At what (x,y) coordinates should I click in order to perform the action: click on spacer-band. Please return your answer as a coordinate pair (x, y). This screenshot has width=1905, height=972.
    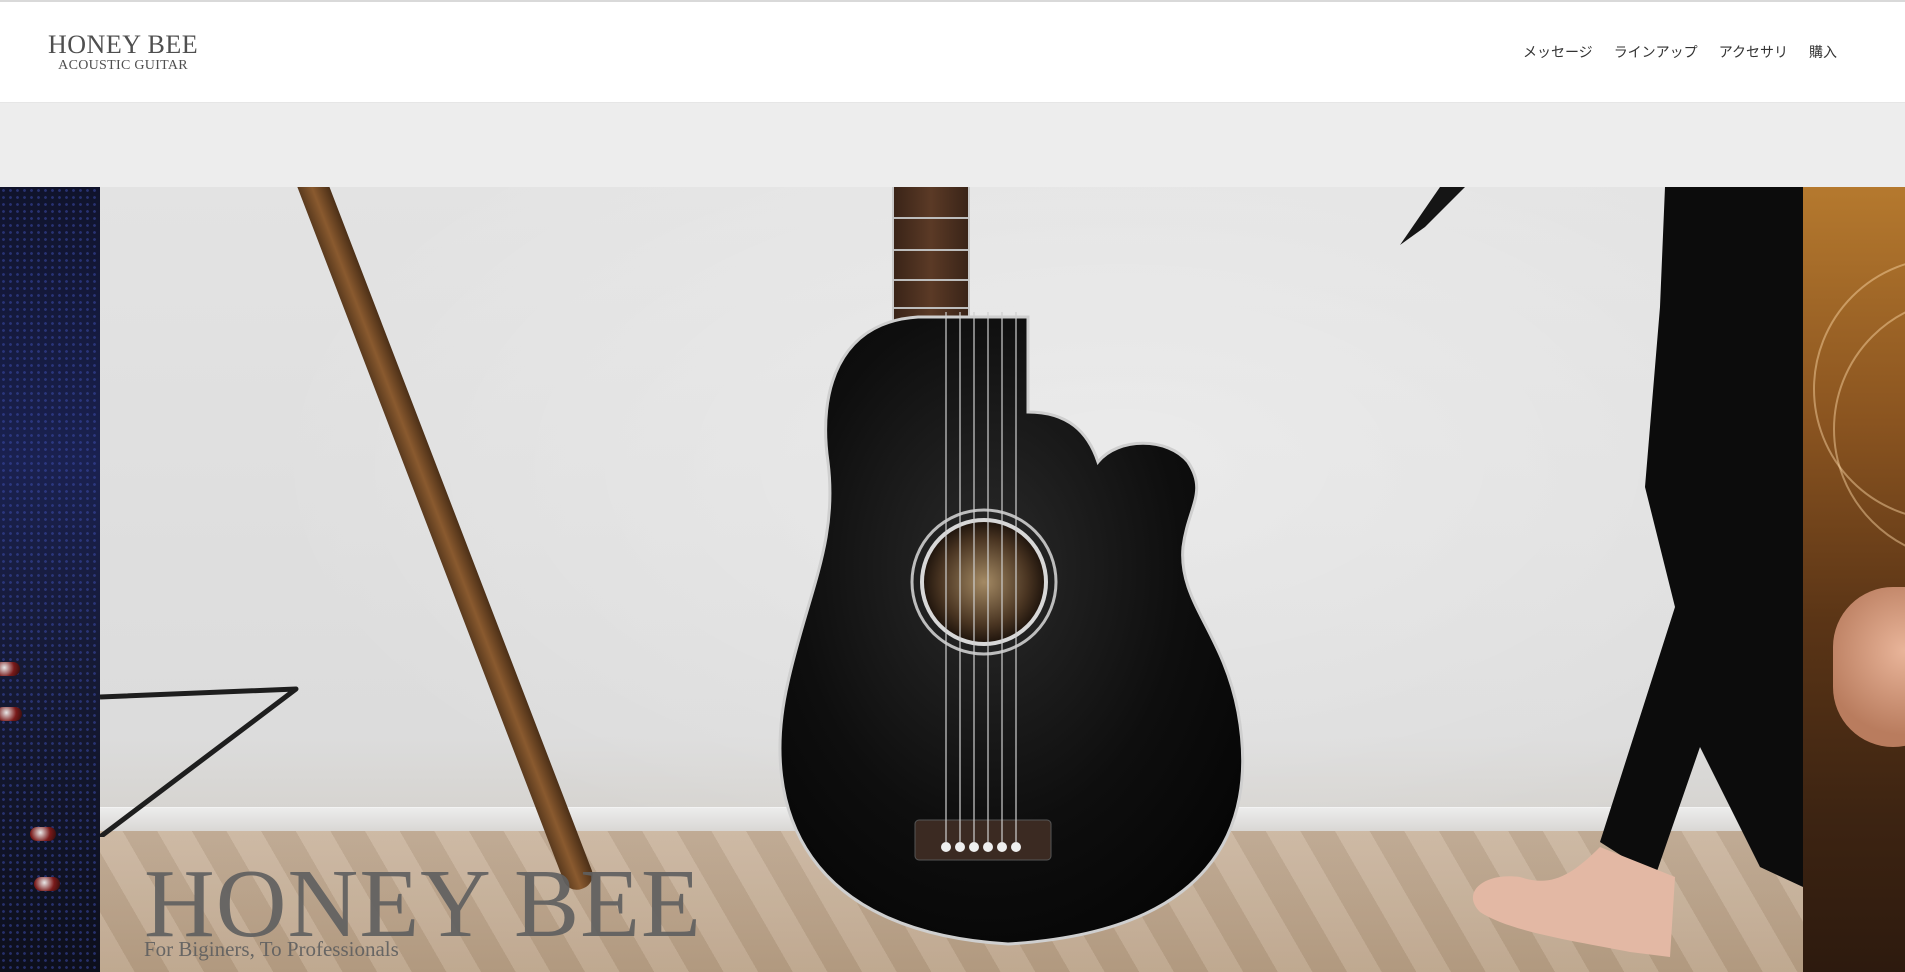
    Looking at the image, I should click on (952, 145).